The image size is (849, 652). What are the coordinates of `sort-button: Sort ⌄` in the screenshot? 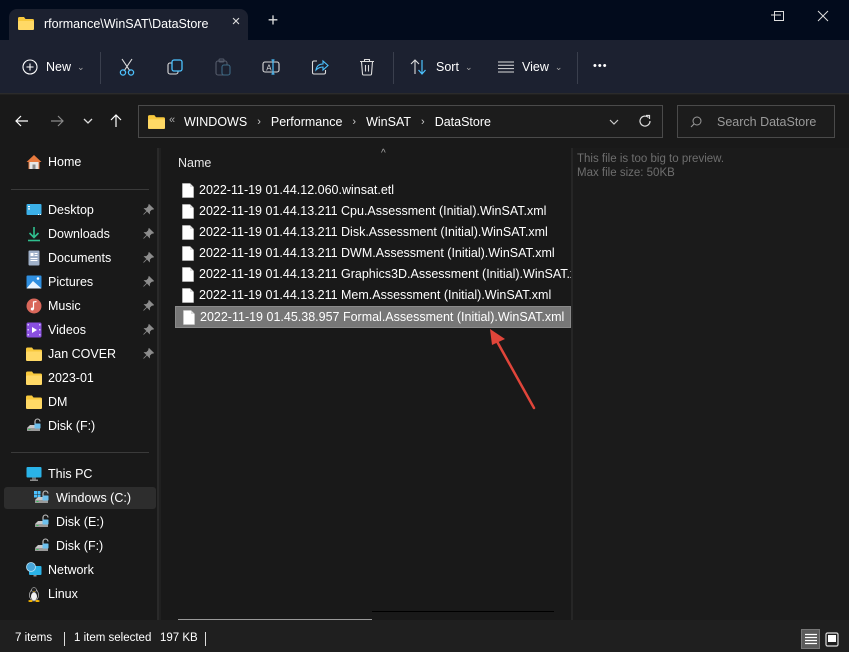 It's located at (441, 67).